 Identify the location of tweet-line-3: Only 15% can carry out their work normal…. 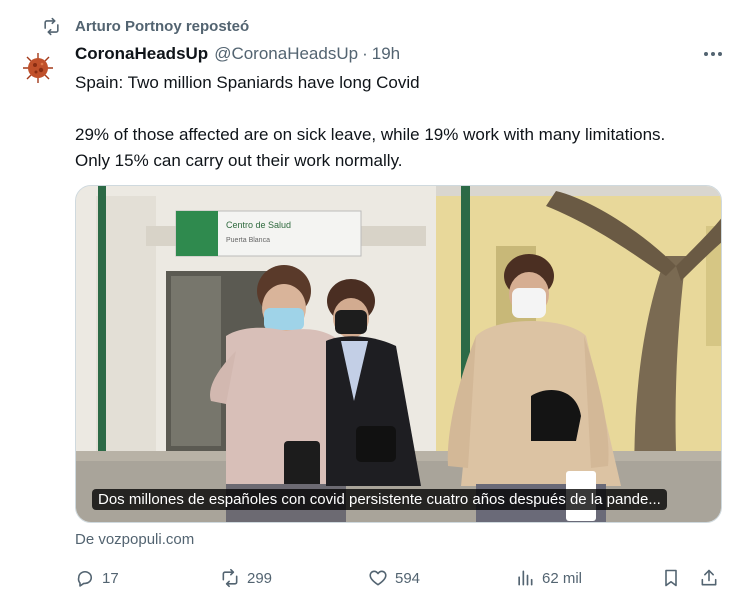
(239, 160).